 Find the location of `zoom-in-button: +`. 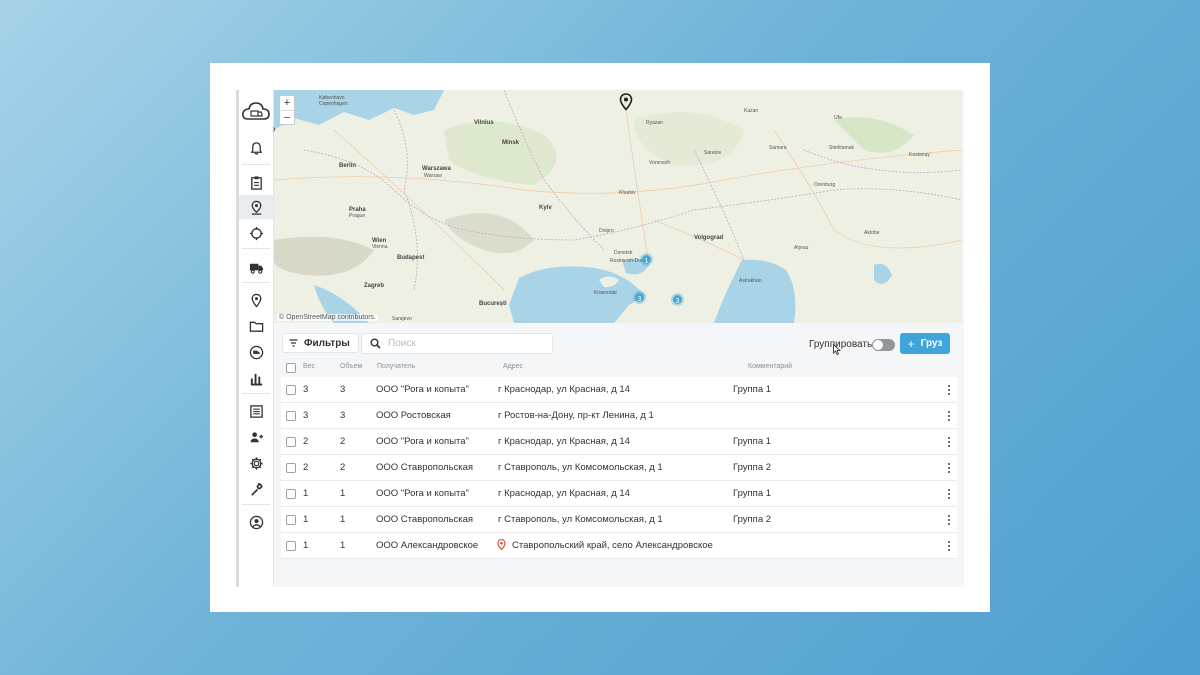

zoom-in-button: + is located at coordinates (287, 103).